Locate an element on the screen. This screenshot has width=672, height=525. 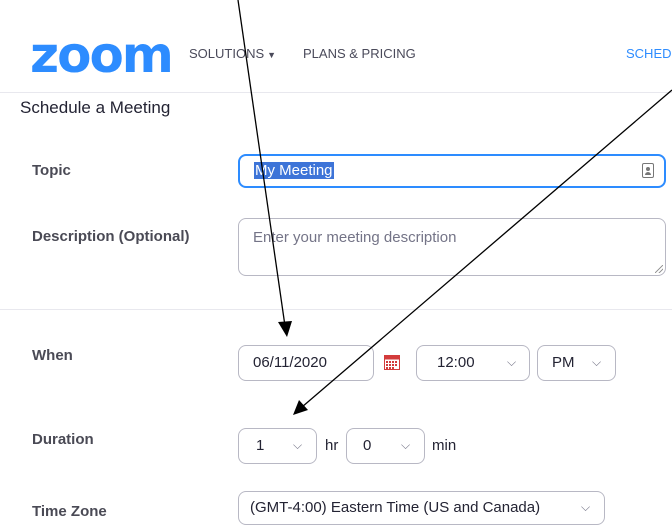
nav-solutions: SOLUTIONS ▼ is located at coordinates (232, 53).